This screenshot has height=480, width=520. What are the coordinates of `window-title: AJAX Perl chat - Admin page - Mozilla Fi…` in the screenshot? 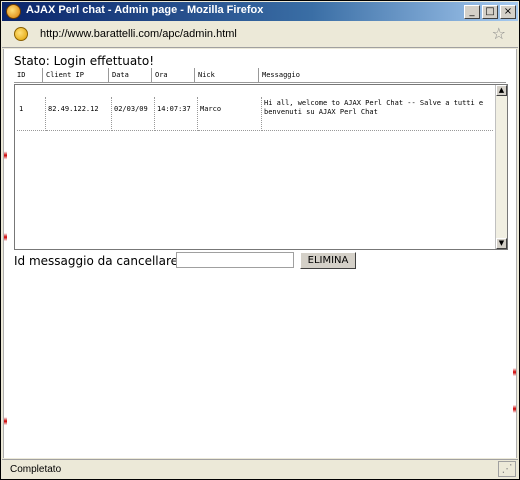 It's located at (145, 10).